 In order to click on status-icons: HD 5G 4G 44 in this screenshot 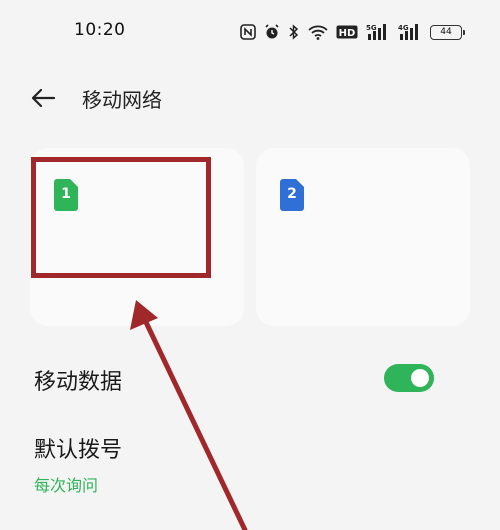, I will do `click(352, 32)`.